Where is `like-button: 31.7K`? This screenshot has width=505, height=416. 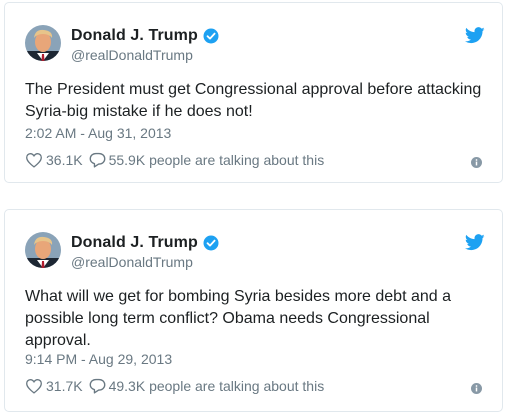 like-button: 31.7K is located at coordinates (54, 386).